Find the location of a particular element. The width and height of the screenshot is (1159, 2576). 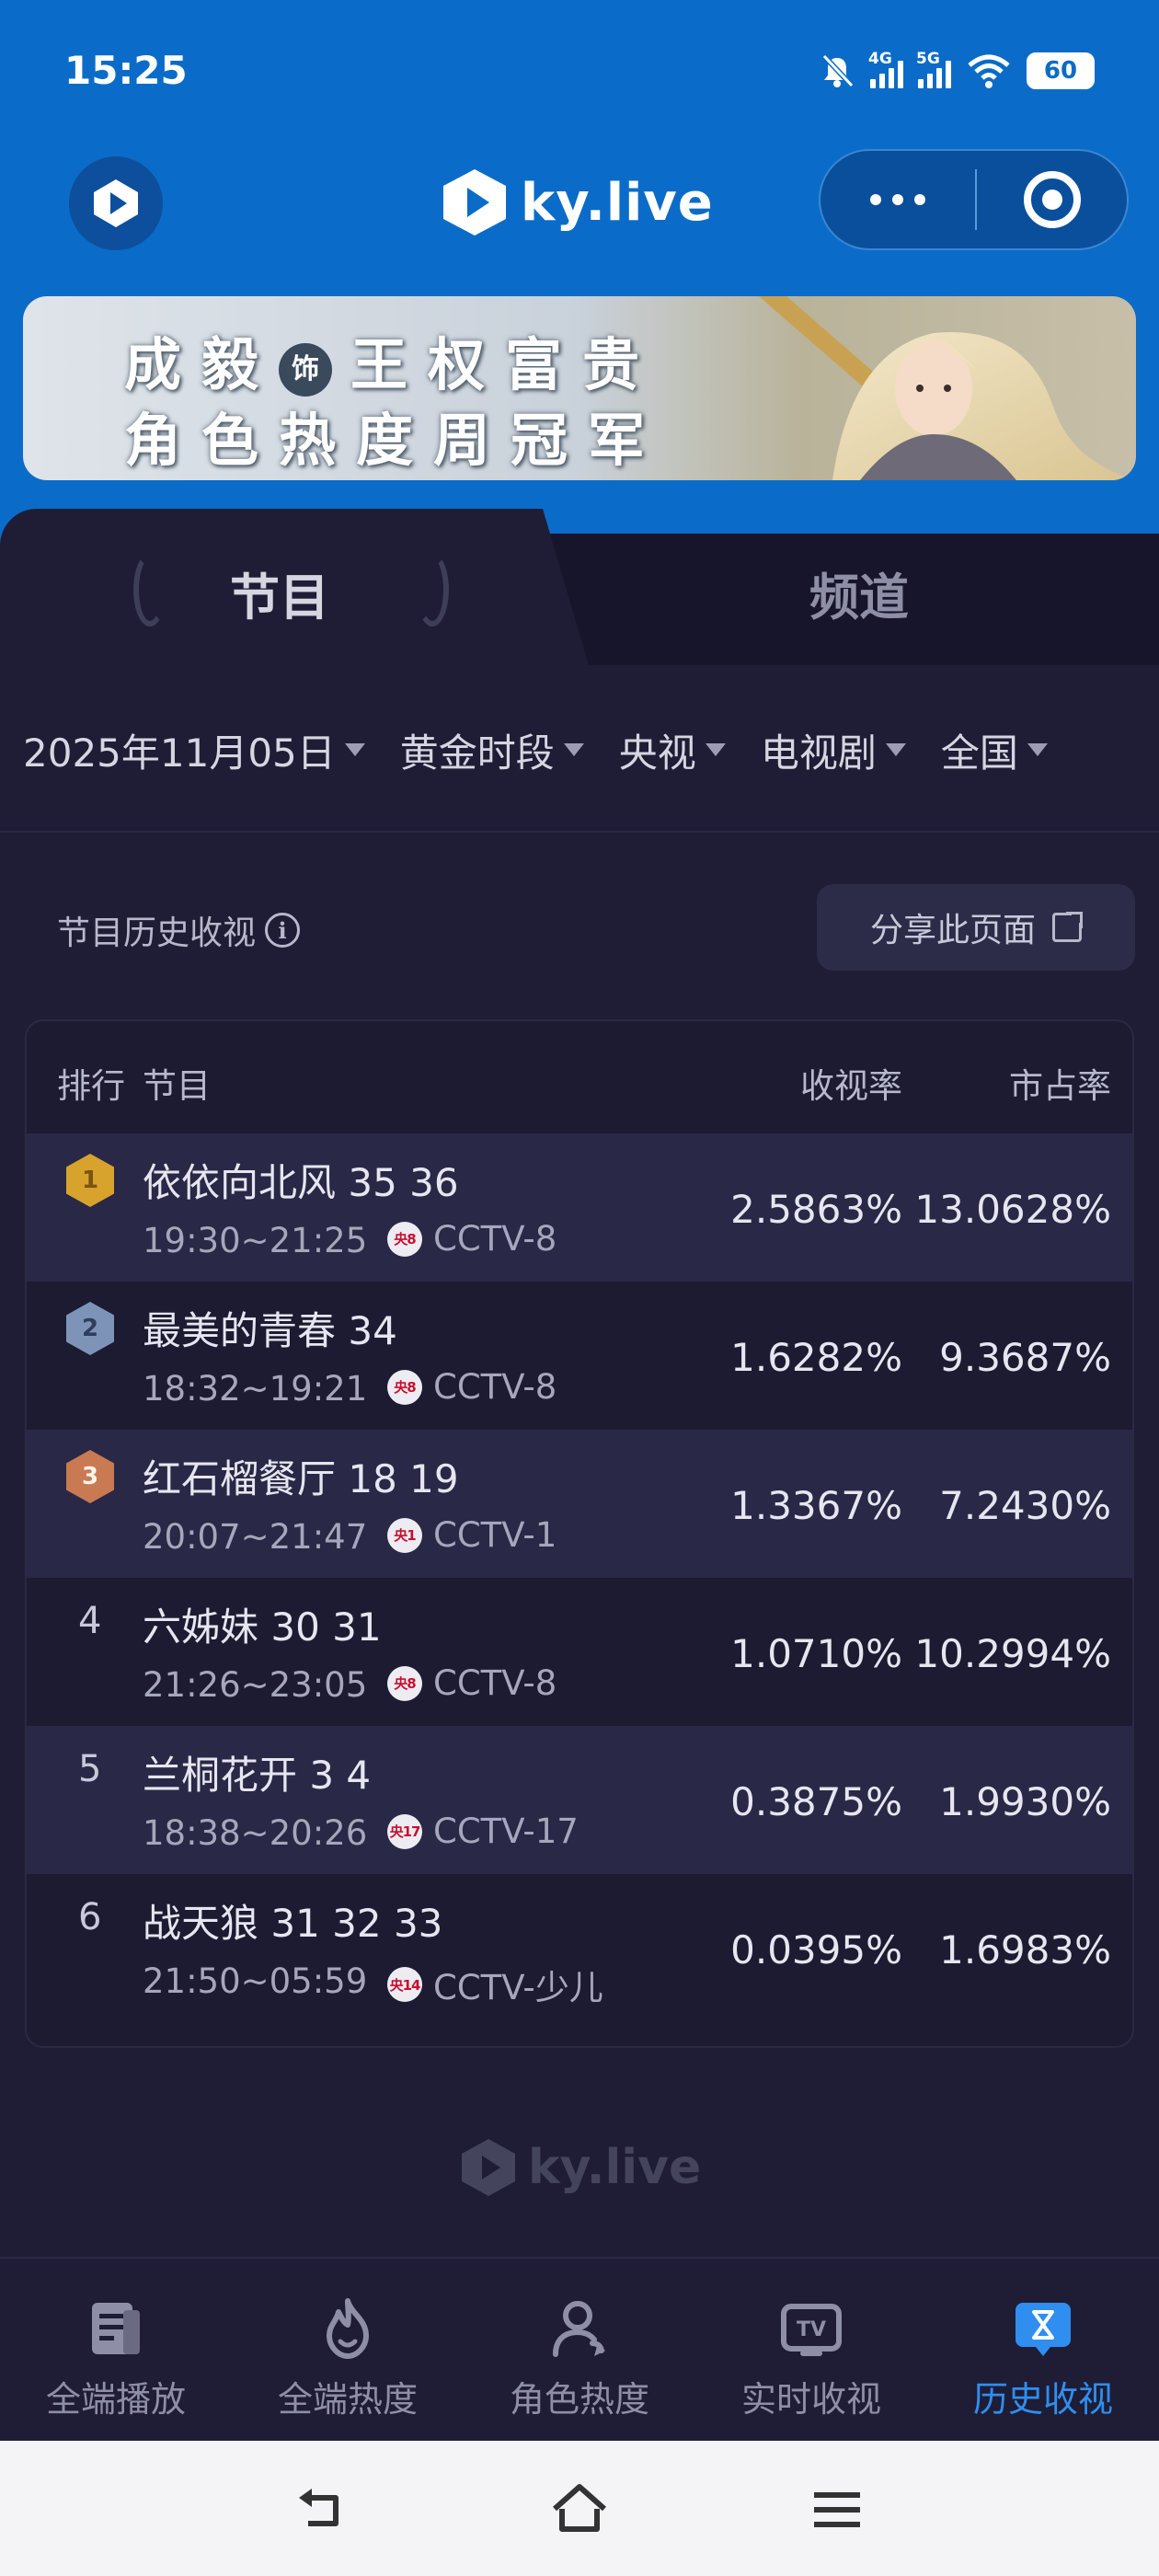

program-rating: 0.0395% is located at coordinates (816, 1949).